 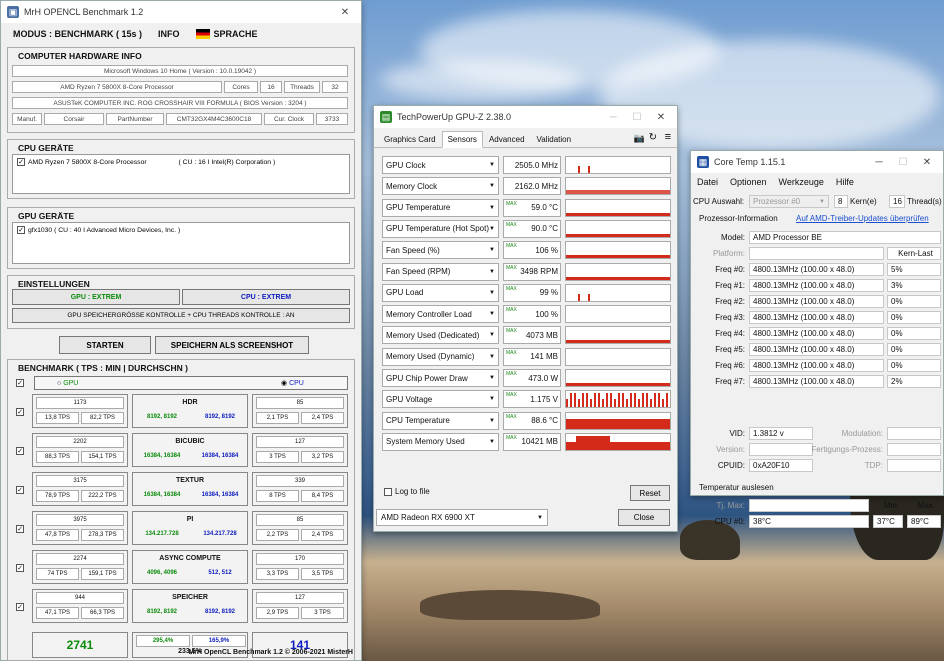 I want to click on select-all-checkbox: ✓, so click(x=20, y=383).